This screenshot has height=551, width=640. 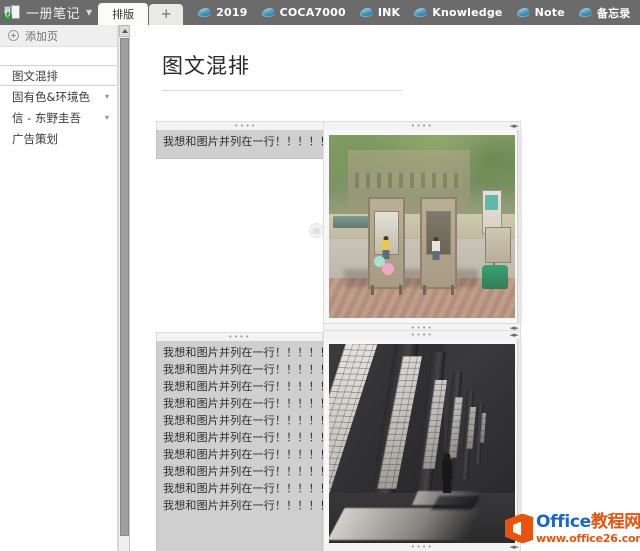 I want to click on sync-badge-icon, so click(x=7, y=15).